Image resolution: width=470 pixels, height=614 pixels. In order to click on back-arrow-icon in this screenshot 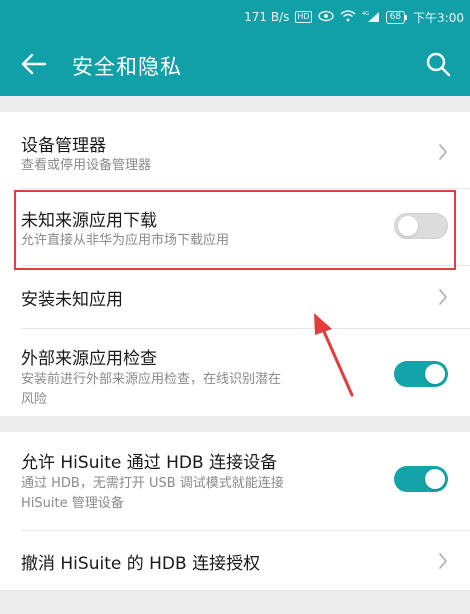, I will do `click(34, 64)`.